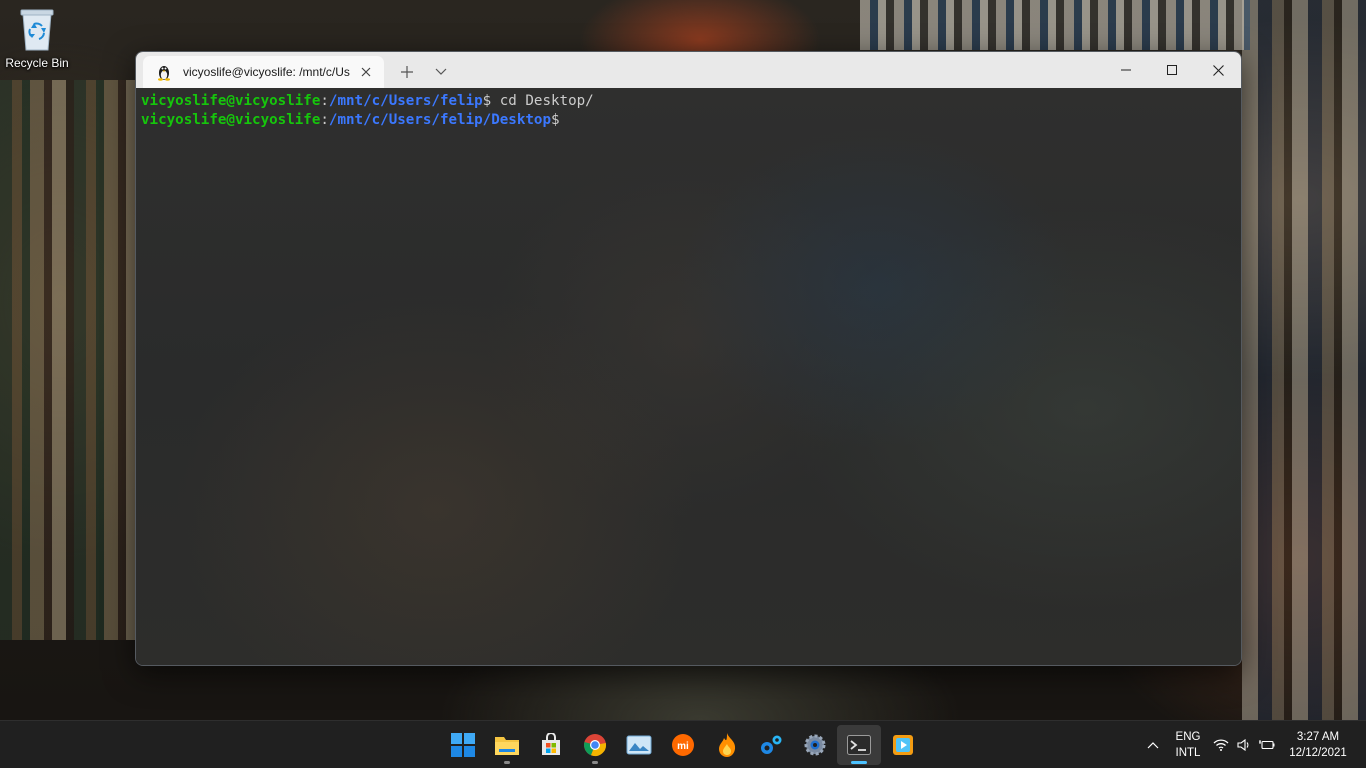  I want to click on taskbar: mi ENG INTL 3:27 AM 12/12/2021, so click(683, 744).